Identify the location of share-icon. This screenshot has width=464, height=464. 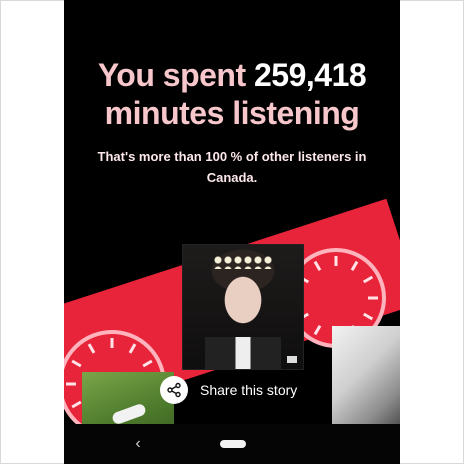
(174, 390).